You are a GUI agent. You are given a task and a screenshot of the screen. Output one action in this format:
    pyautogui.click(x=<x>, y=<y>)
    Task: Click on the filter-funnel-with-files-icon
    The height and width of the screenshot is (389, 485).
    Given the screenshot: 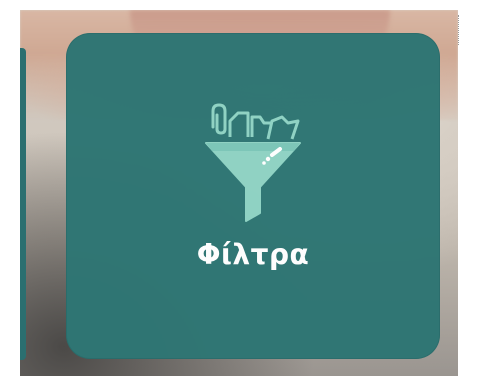 What is the action you would take?
    pyautogui.click(x=253, y=163)
    